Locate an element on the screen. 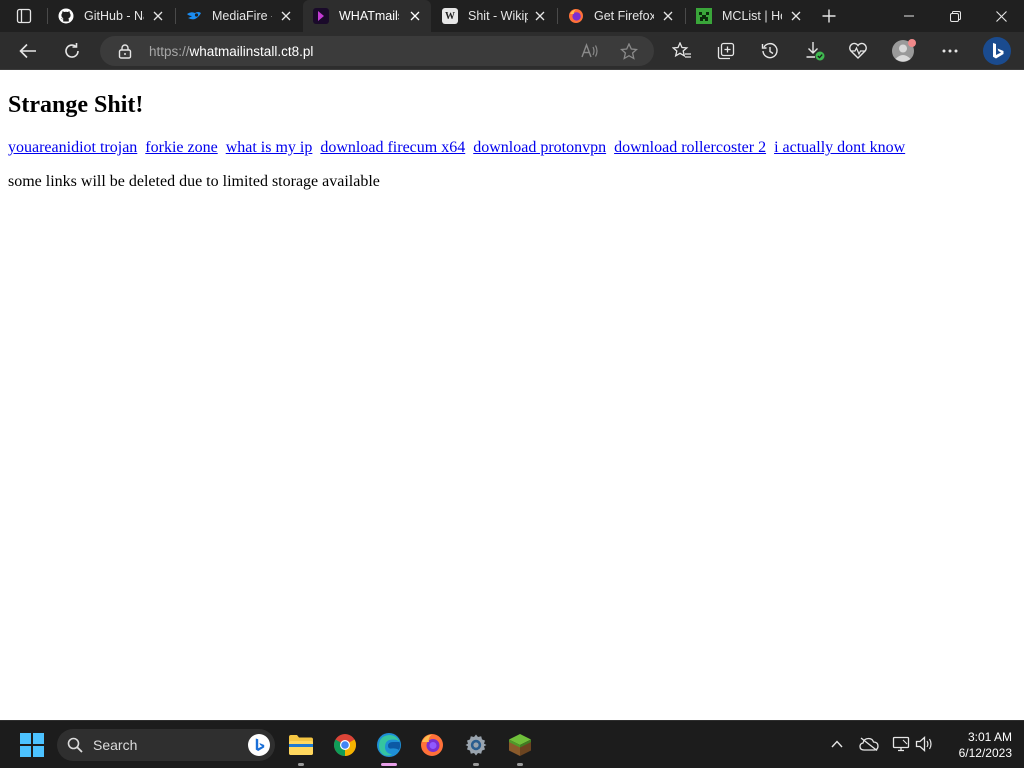 The height and width of the screenshot is (768, 1024). heartbeat-icon is located at coordinates (858, 50).